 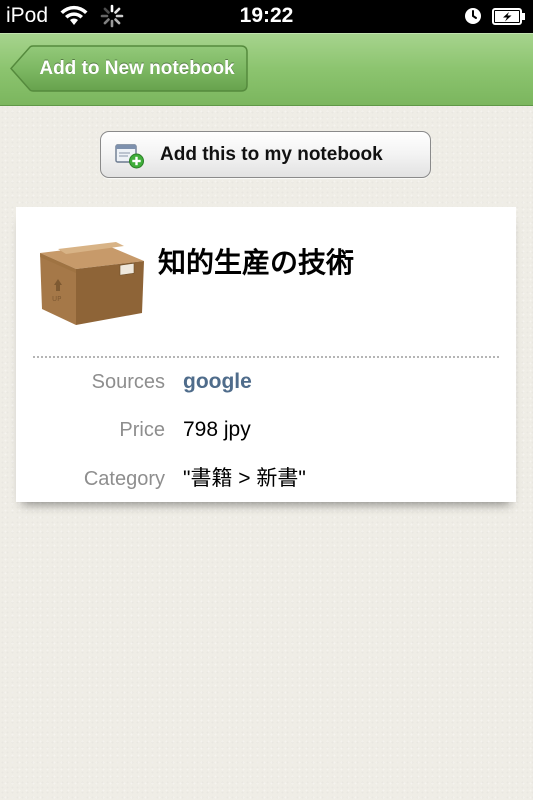 I want to click on sources-label: Sources, so click(x=128, y=382).